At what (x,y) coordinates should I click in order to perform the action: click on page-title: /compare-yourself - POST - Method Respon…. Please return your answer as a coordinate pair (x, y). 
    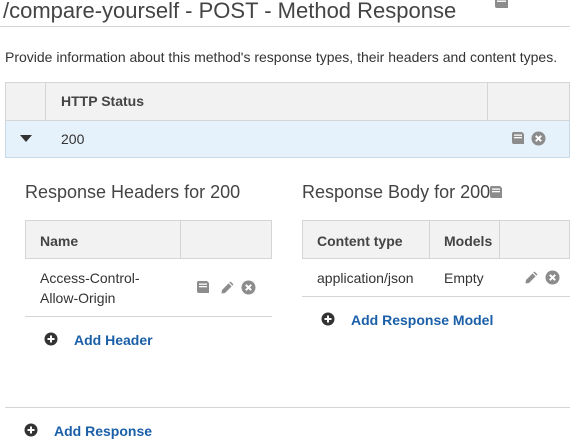
    Looking at the image, I should click on (230, 11).